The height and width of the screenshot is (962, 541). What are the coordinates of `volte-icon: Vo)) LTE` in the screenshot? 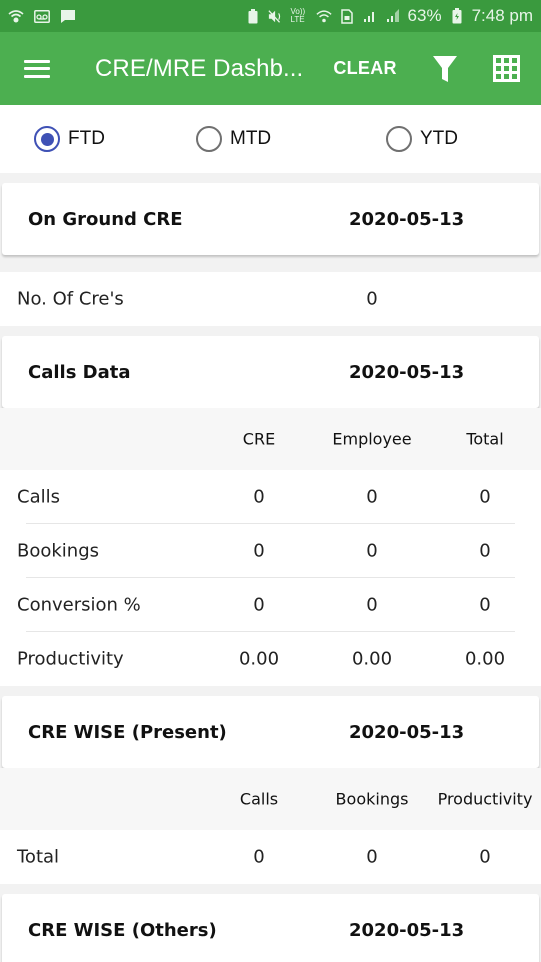 It's located at (298, 15).